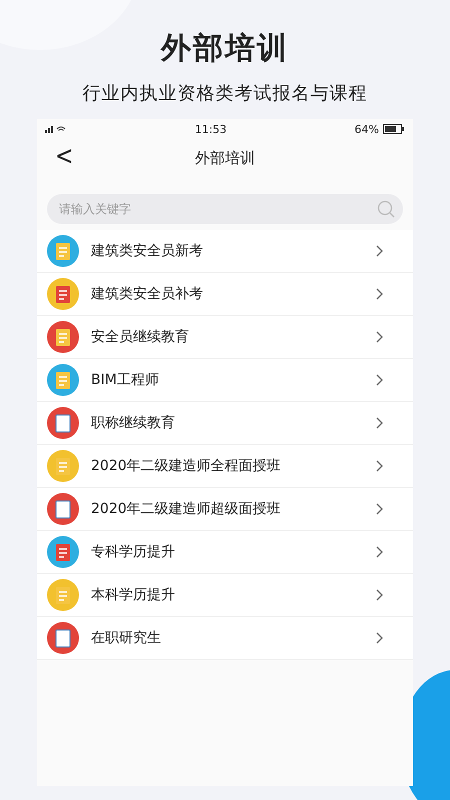 The width and height of the screenshot is (450, 800). I want to click on back-button: <, so click(64, 157).